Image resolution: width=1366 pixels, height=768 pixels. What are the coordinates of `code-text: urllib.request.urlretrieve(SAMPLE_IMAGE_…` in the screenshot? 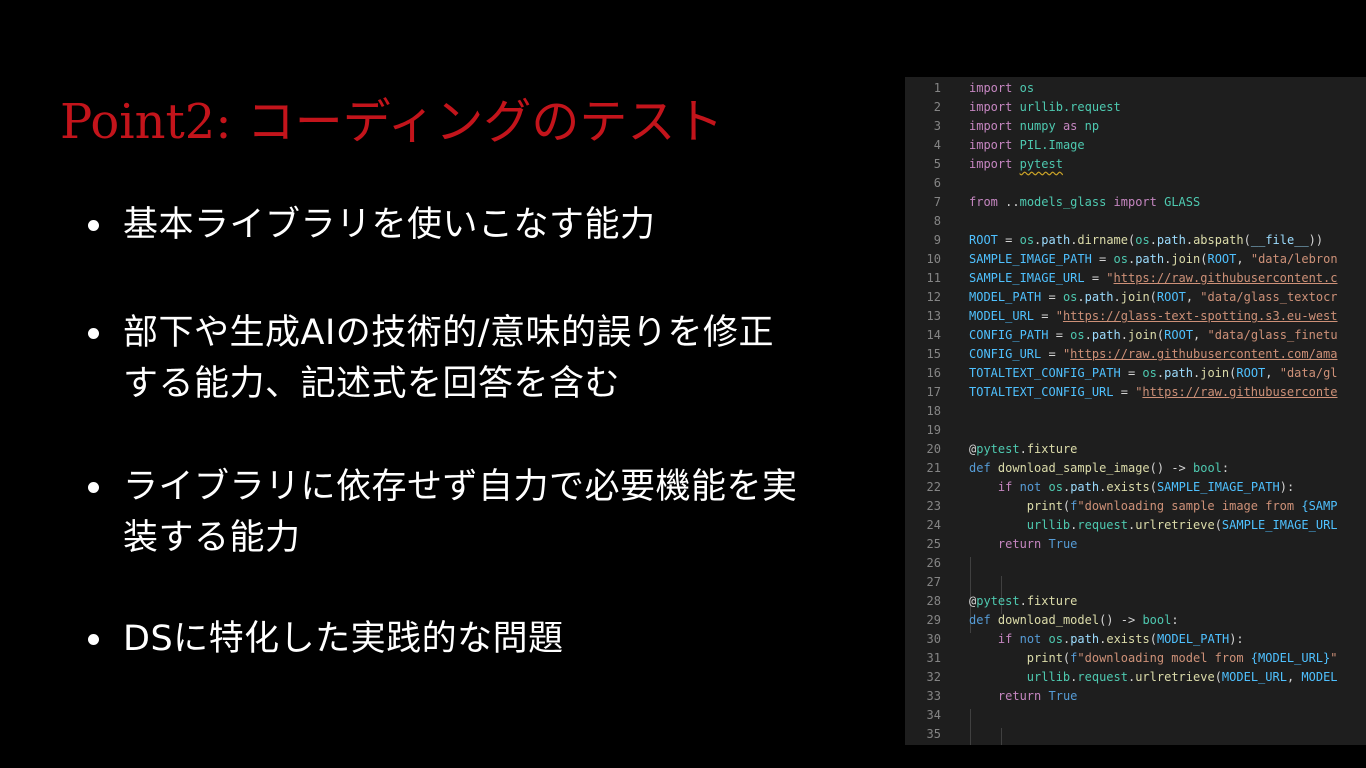 It's located at (1153, 525).